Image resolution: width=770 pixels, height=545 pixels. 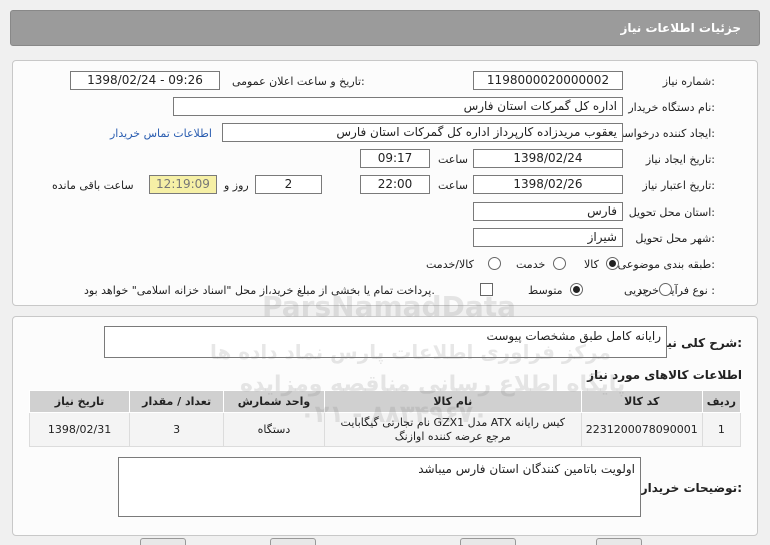 I want to click on summary-label: شرح کلی نیاز:, so click(x=699, y=343).